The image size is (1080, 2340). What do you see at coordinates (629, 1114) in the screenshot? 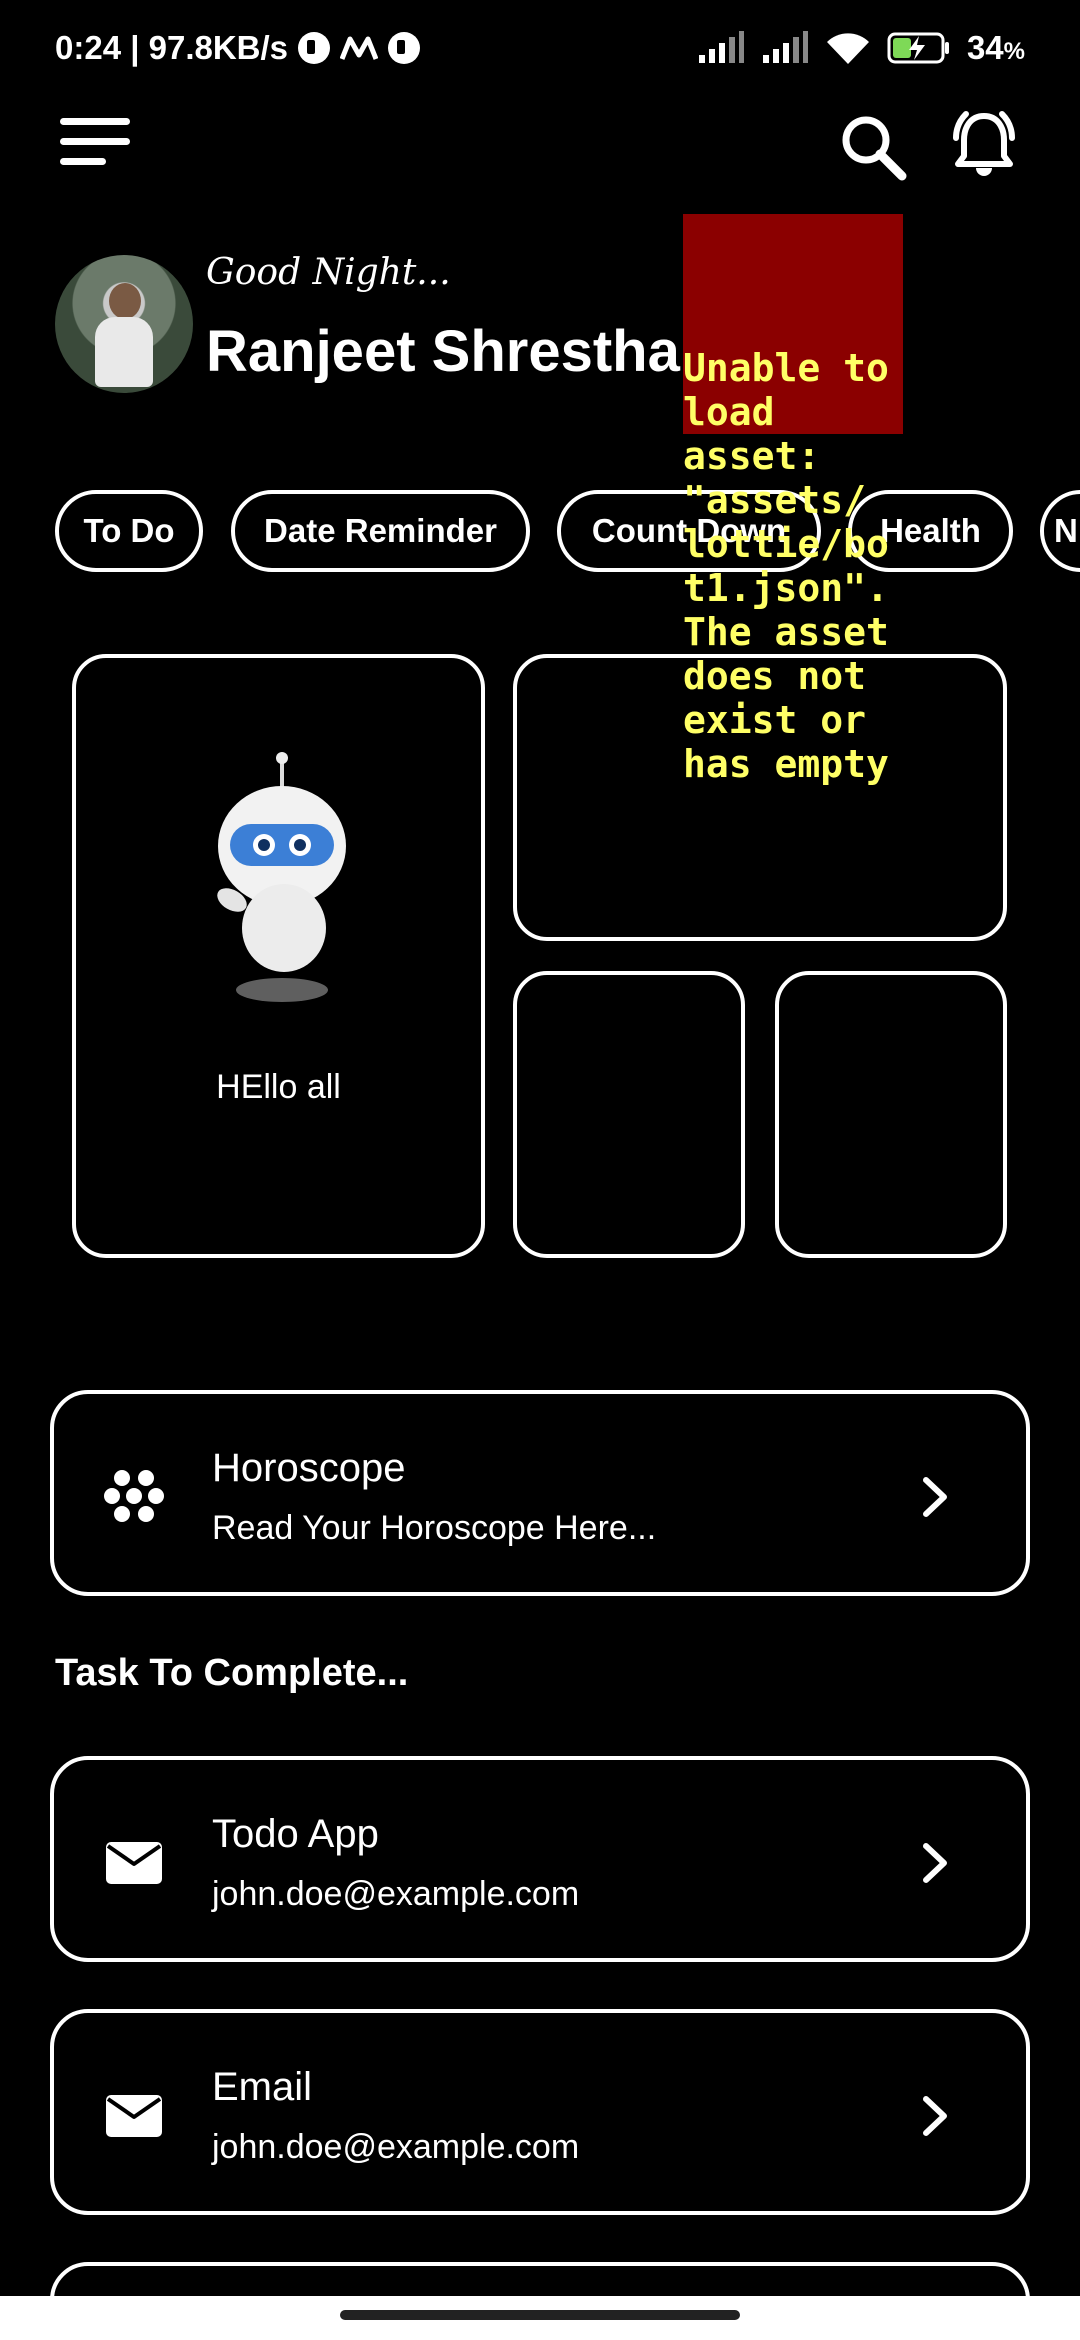
I see `feature-card-small-left` at bounding box center [629, 1114].